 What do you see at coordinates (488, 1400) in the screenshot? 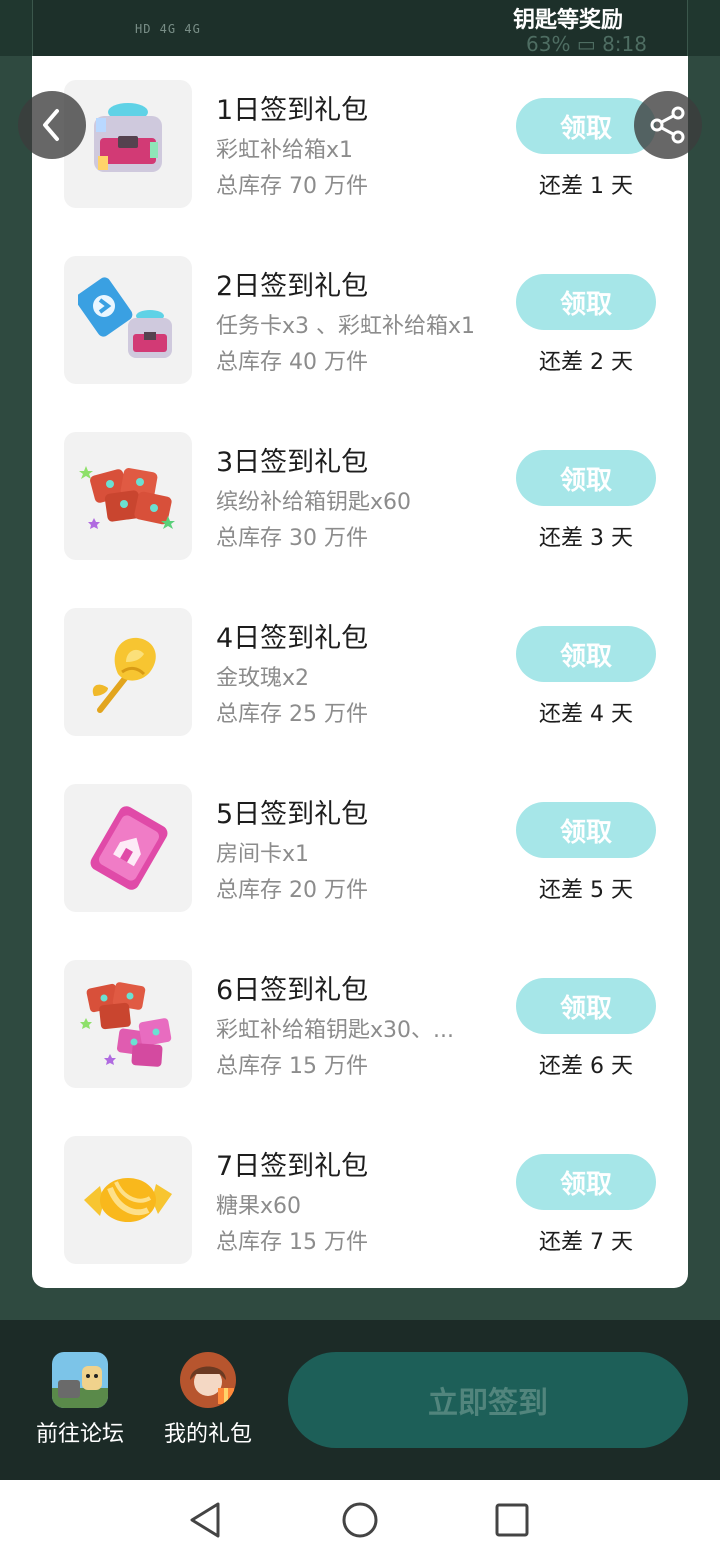
I see `sign-in-now-button: 立即签到` at bounding box center [488, 1400].